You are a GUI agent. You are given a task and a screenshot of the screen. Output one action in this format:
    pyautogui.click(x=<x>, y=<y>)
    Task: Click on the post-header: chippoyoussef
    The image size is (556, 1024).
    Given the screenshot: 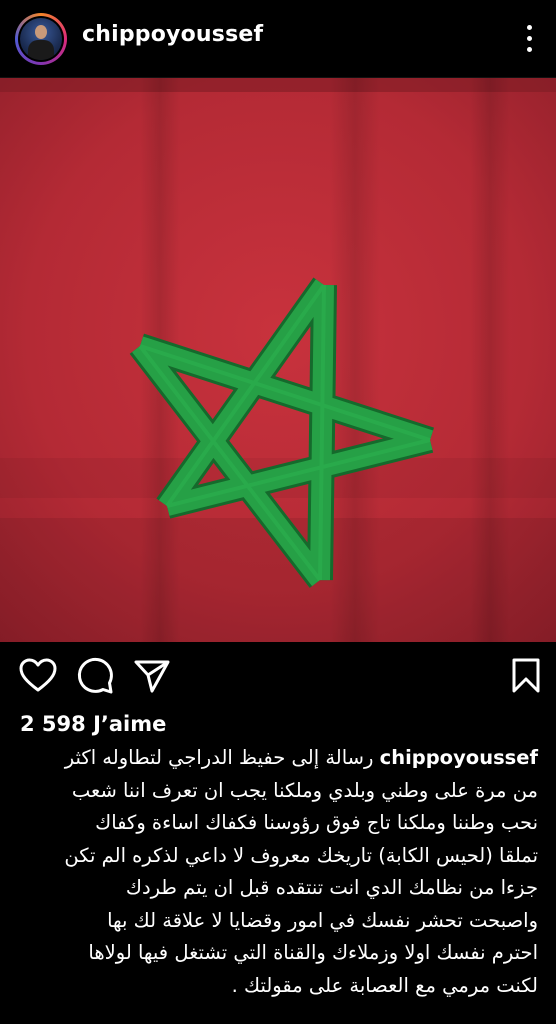 What is the action you would take?
    pyautogui.click(x=278, y=39)
    